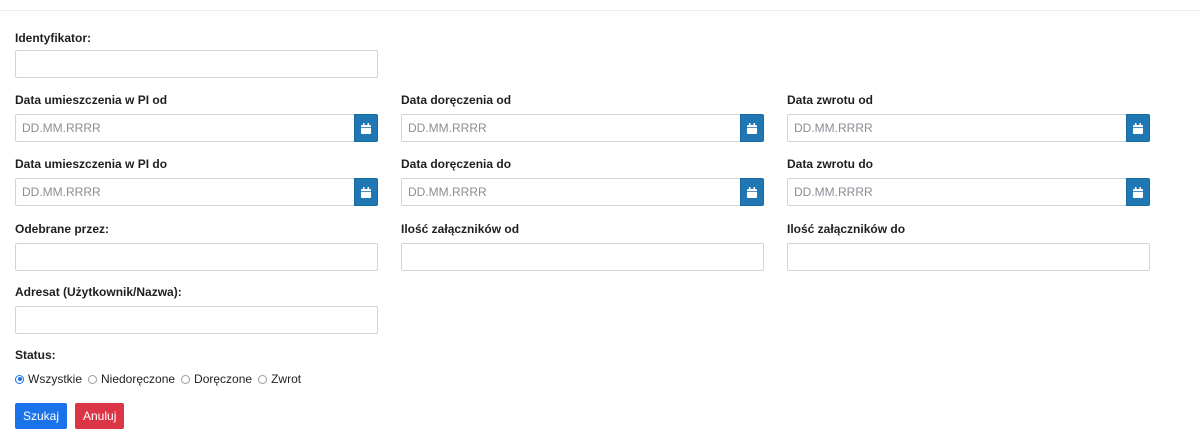 The image size is (1201, 443). Describe the element at coordinates (830, 164) in the screenshot. I see `date-returned-to-label: Data zwrotu do` at that location.